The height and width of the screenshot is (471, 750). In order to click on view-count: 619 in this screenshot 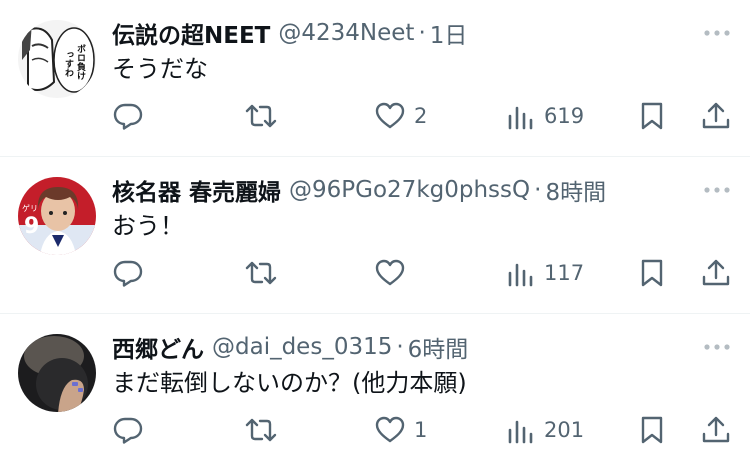, I will do `click(564, 116)`.